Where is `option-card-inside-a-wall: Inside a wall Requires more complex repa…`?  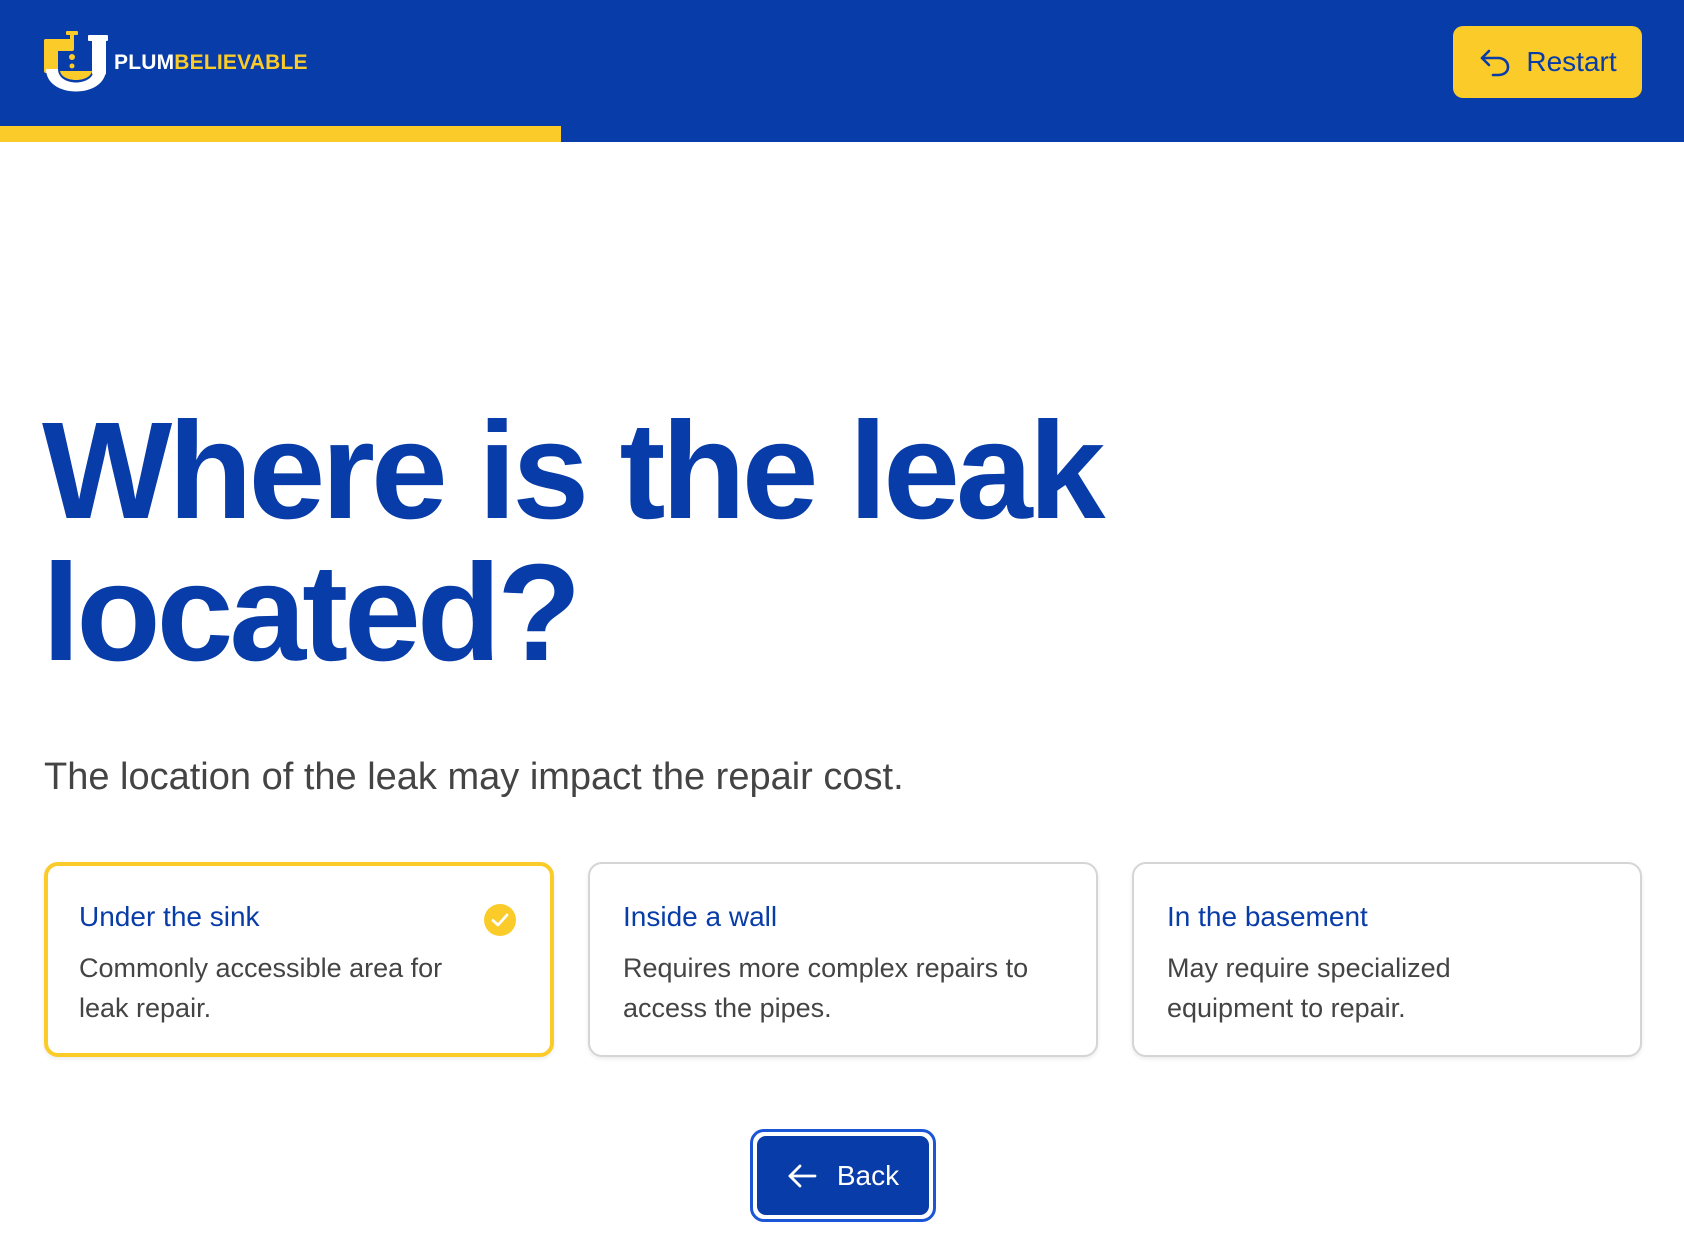
option-card-inside-a-wall: Inside a wall Requires more complex repa… is located at coordinates (843, 959).